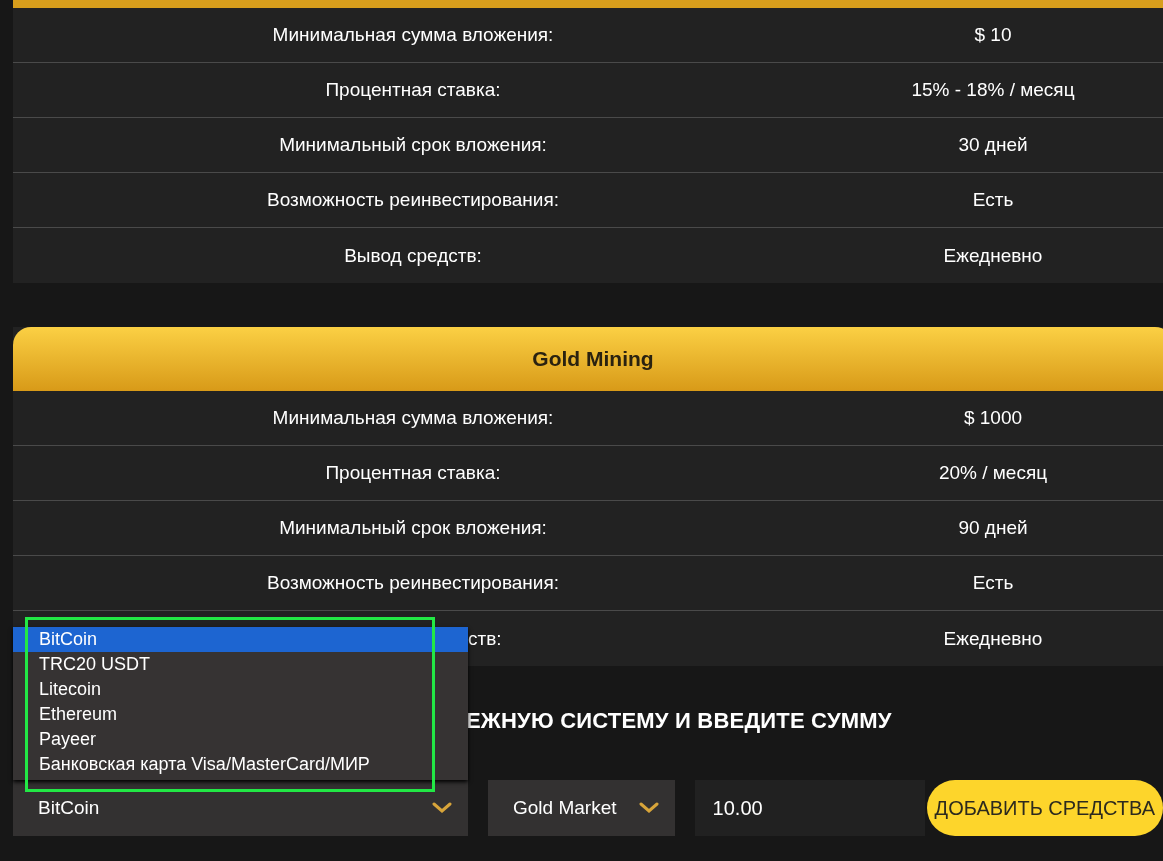  I want to click on row-value: 15% - 18% / месяц, so click(993, 90).